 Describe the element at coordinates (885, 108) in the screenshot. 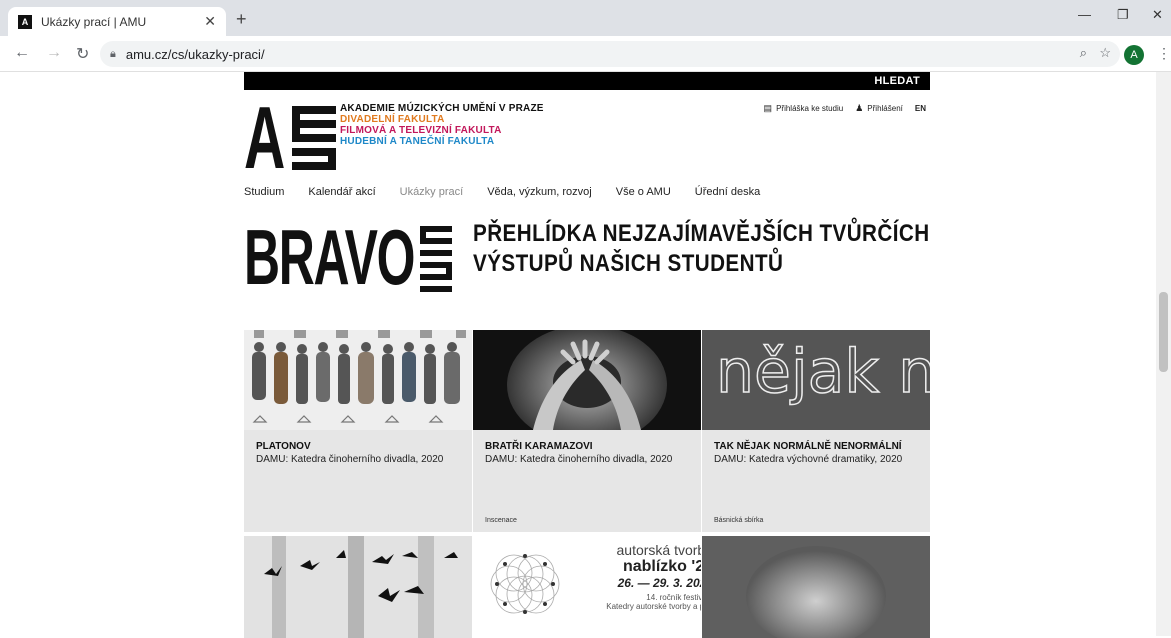

I see `login-label: Přihlášení` at that location.